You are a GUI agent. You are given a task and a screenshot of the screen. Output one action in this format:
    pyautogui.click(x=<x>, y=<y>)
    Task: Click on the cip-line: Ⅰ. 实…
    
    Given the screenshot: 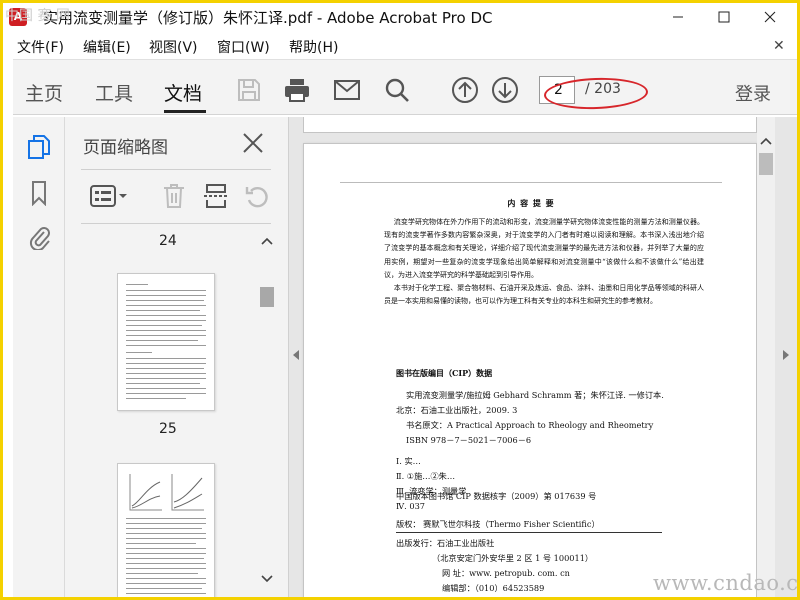 What is the action you would take?
    pyautogui.click(x=408, y=461)
    